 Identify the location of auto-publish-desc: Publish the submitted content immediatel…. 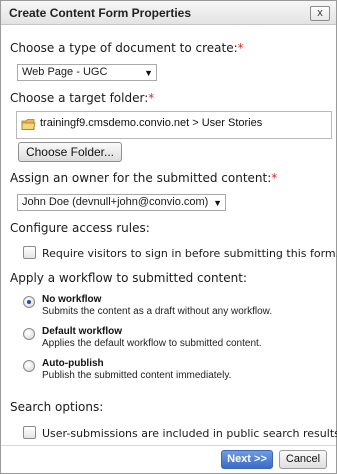
(137, 375).